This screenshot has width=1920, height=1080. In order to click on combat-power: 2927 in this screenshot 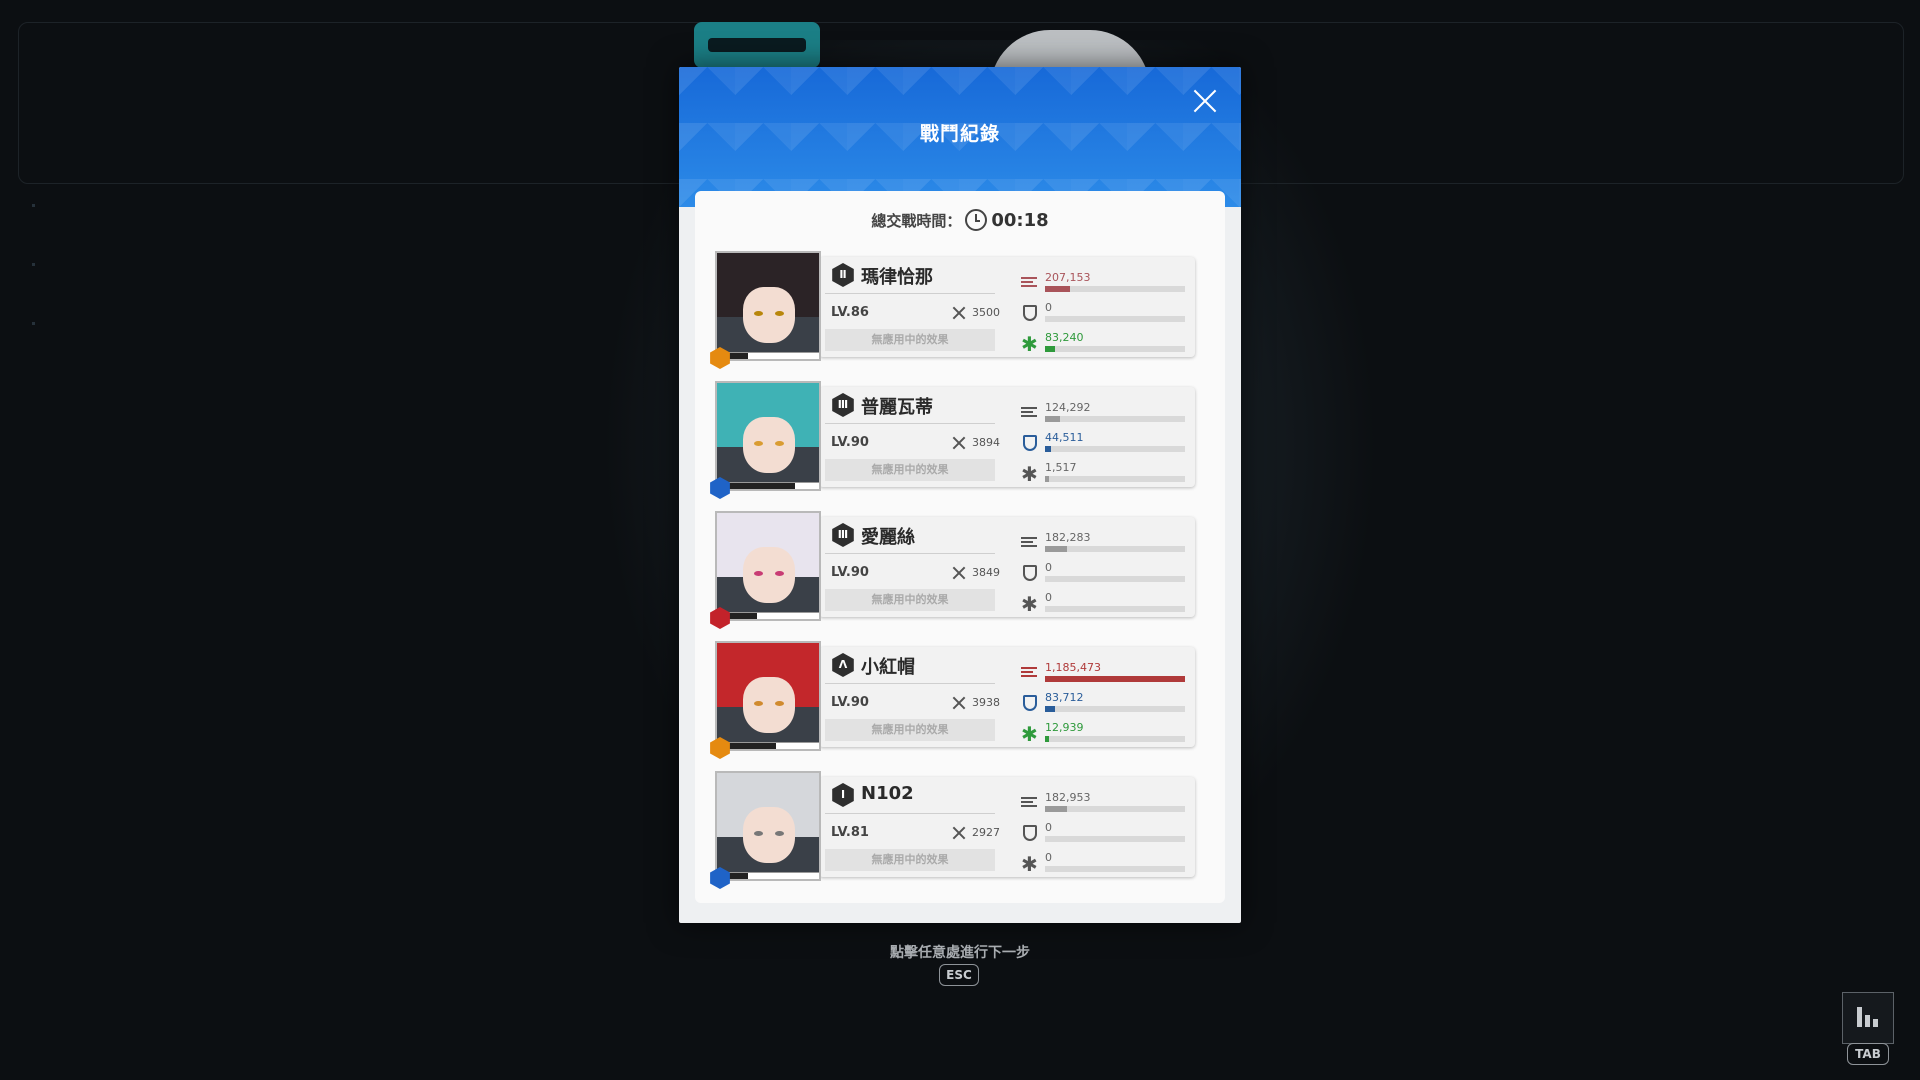, I will do `click(986, 832)`.